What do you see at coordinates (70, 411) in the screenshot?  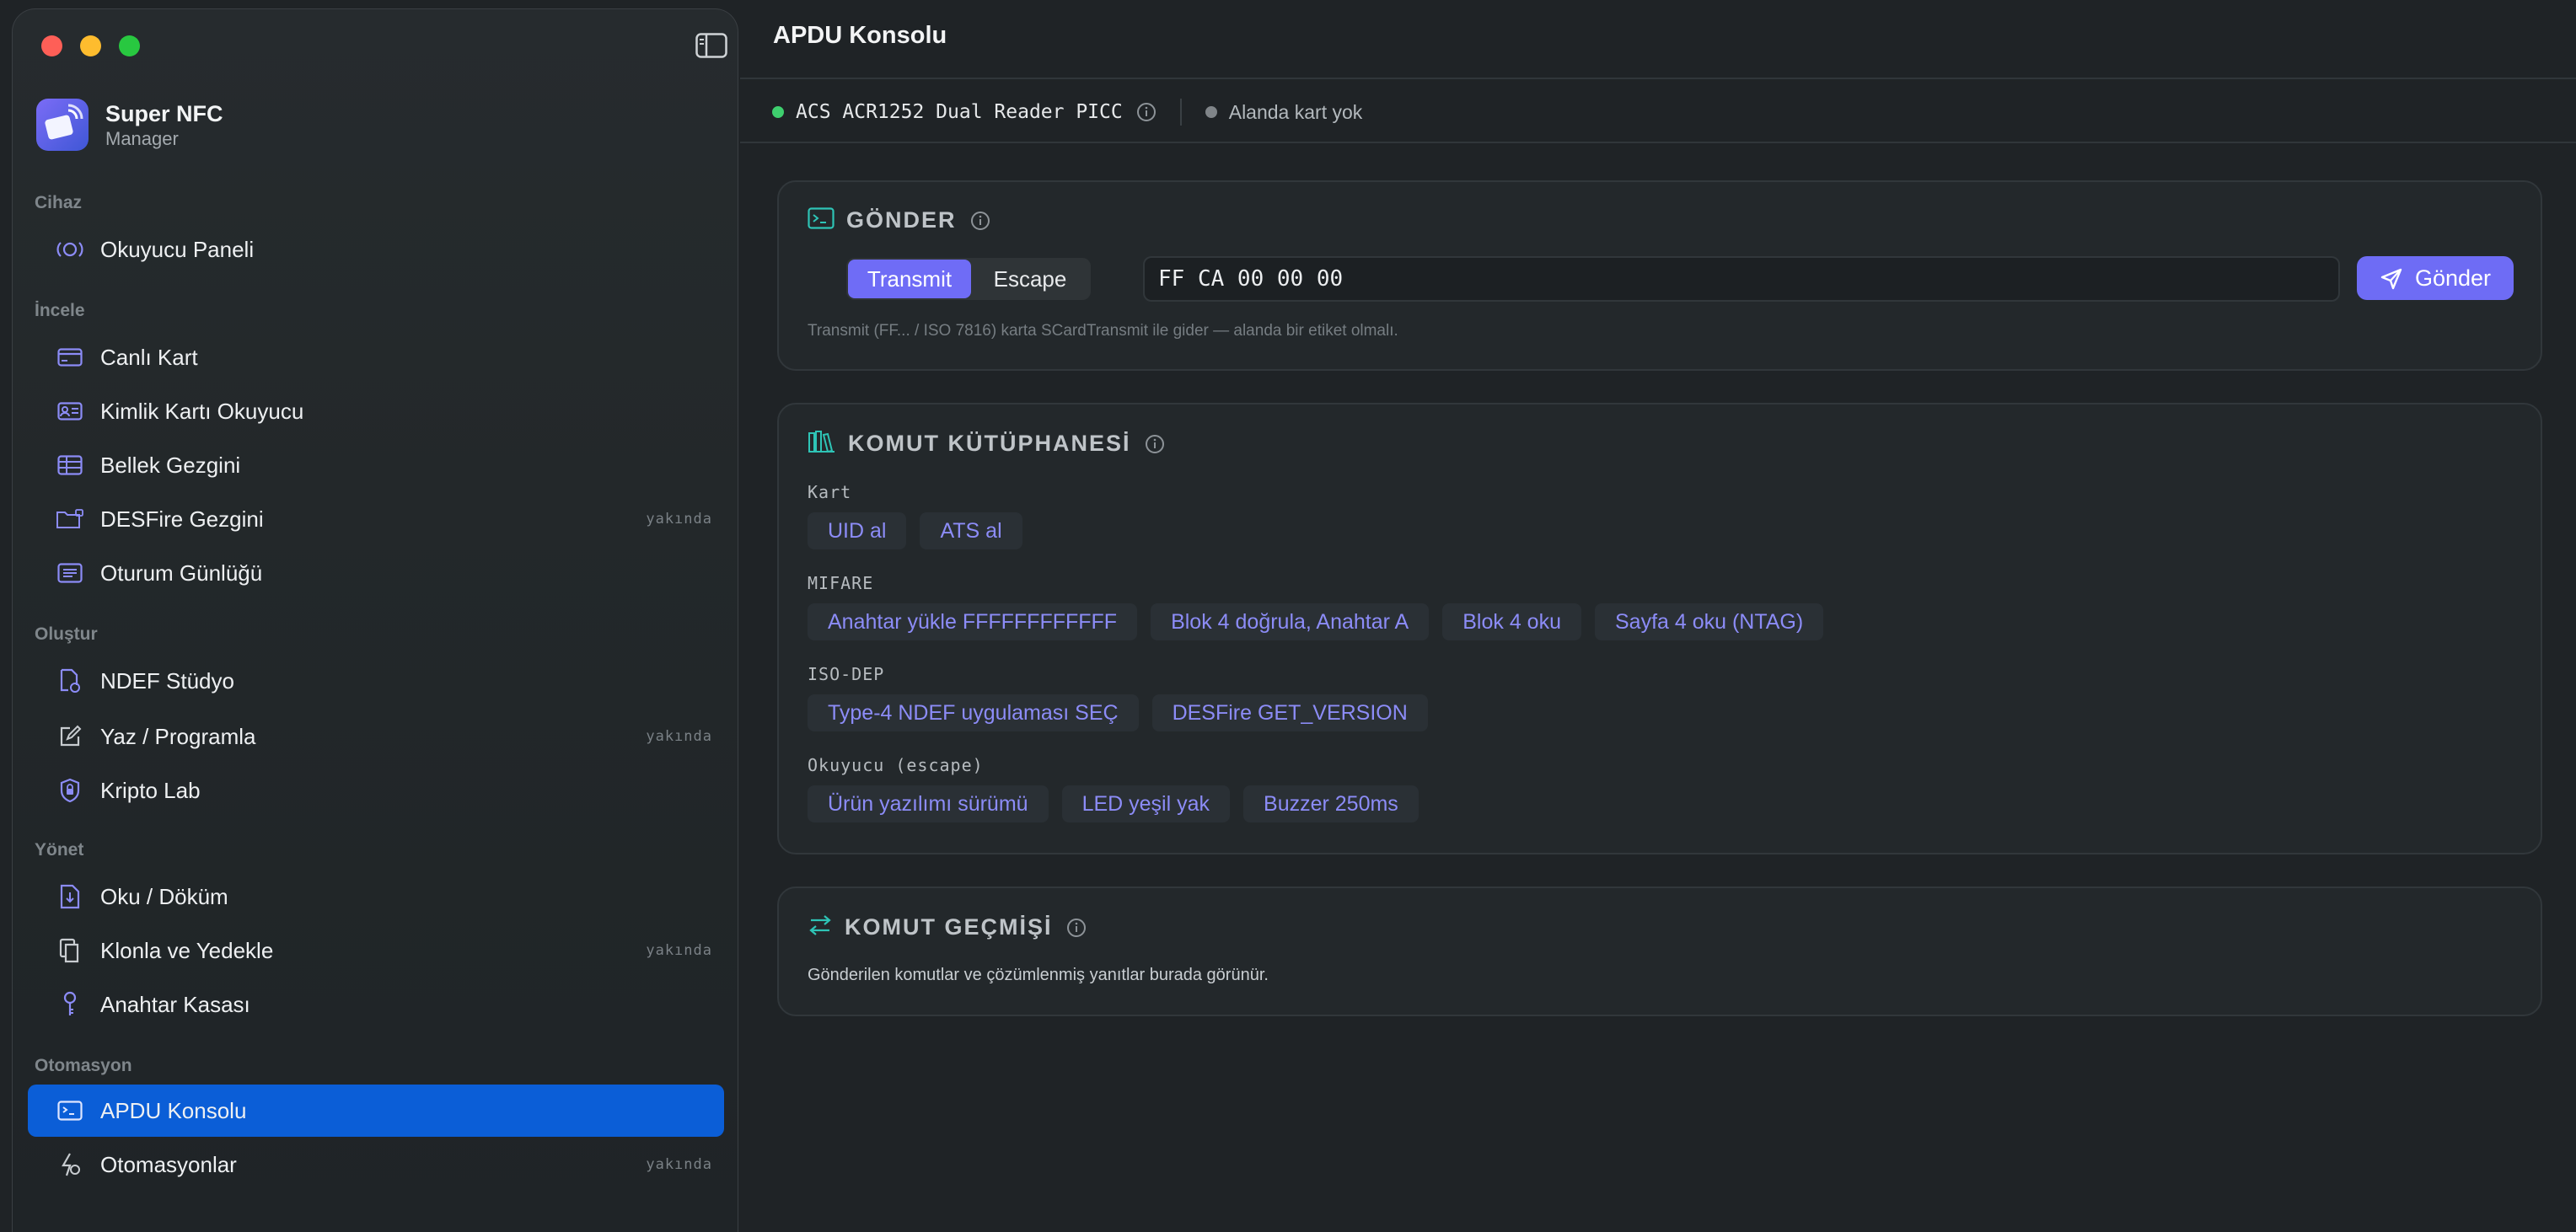 I see `id-card-icon` at bounding box center [70, 411].